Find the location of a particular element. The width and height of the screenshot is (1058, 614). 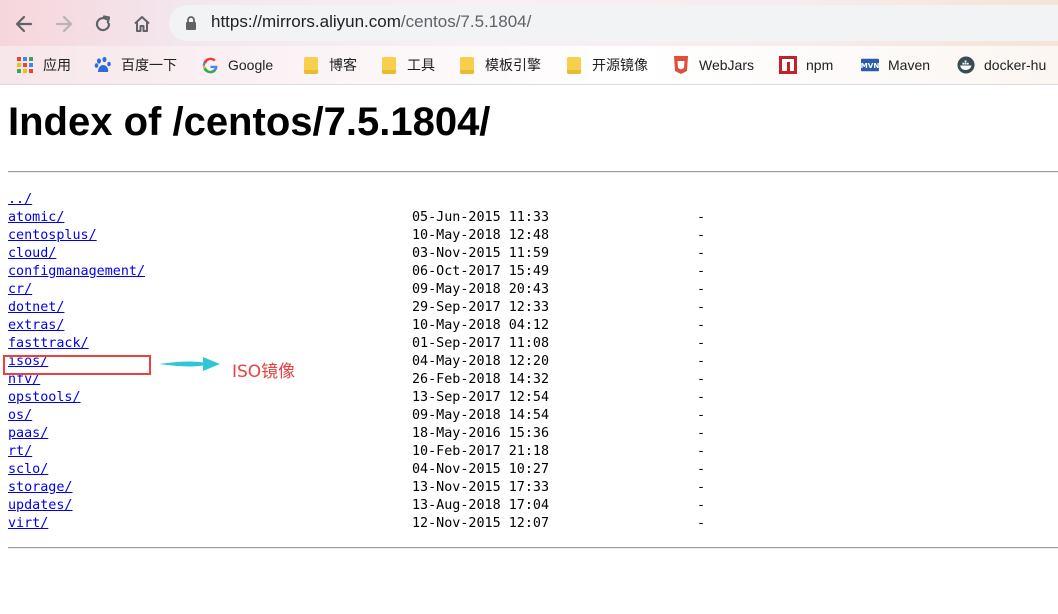

url-host: https://mirrors.aliyun.com is located at coordinates (306, 21).